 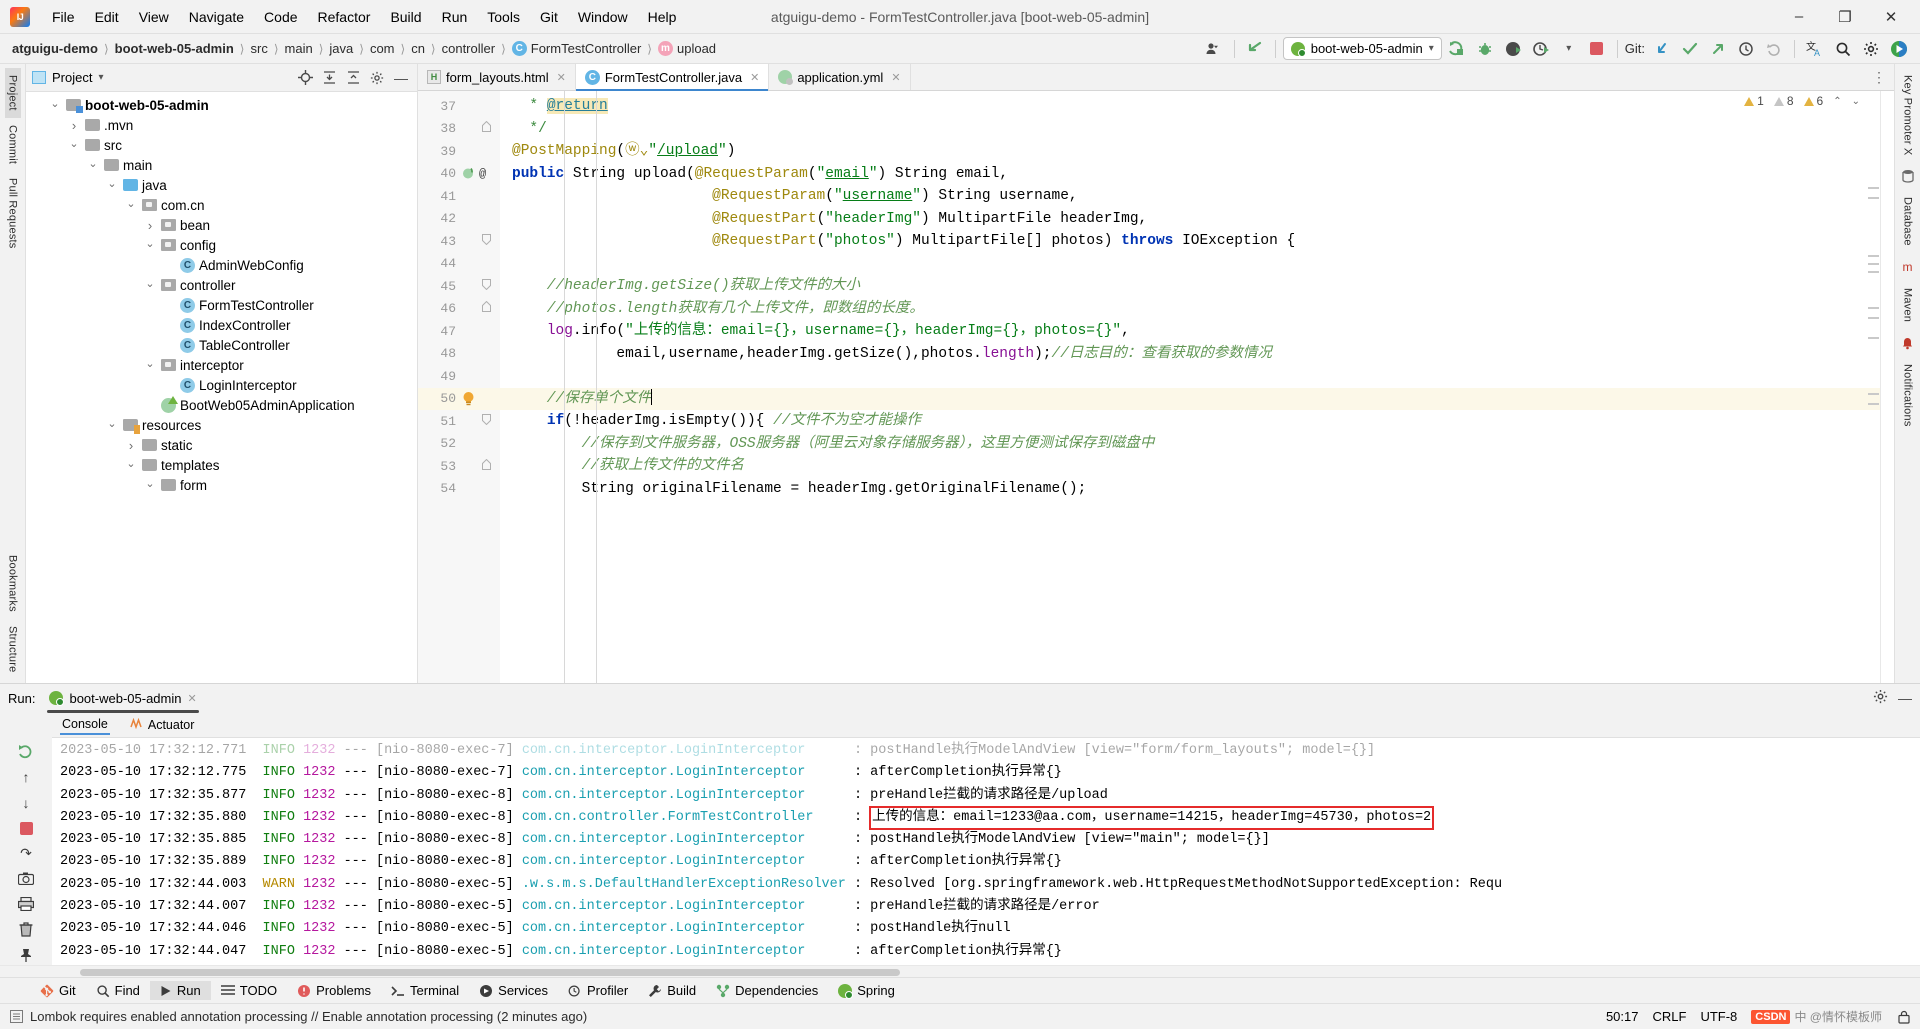 What do you see at coordinates (1904, 1017) in the screenshot?
I see `lock-icon` at bounding box center [1904, 1017].